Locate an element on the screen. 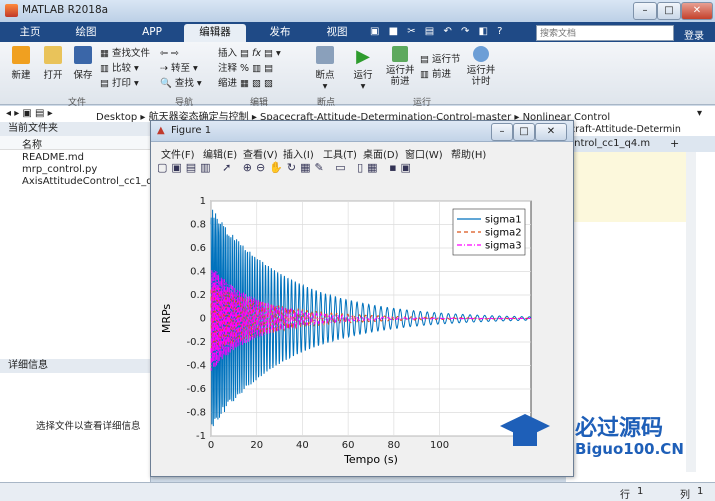 This screenshot has width=715, height=501. section-tools: ▤ 运行节 ▥ 前进 is located at coordinates (440, 67).